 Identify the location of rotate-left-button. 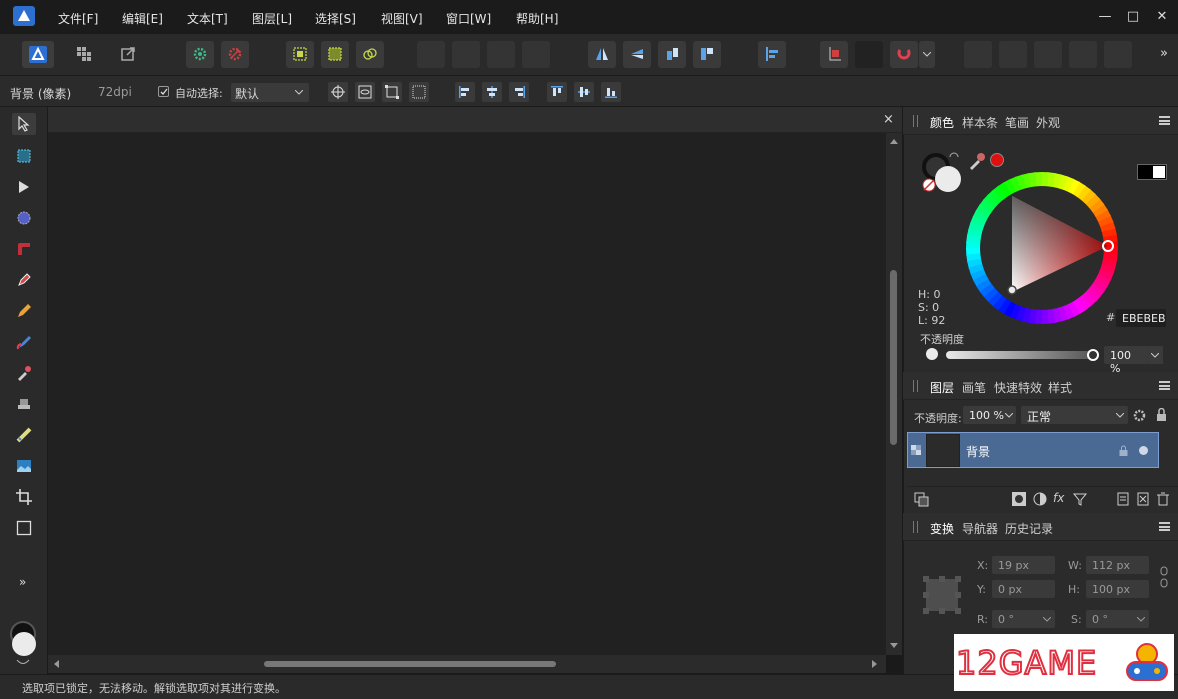
(672, 54).